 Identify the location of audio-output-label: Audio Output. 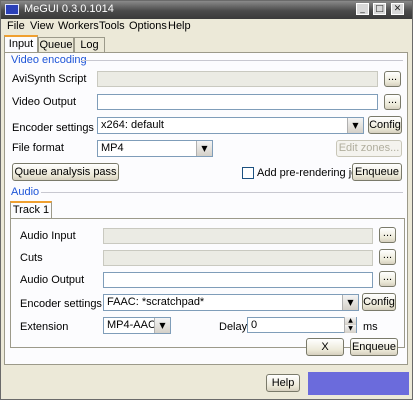
(52, 280).